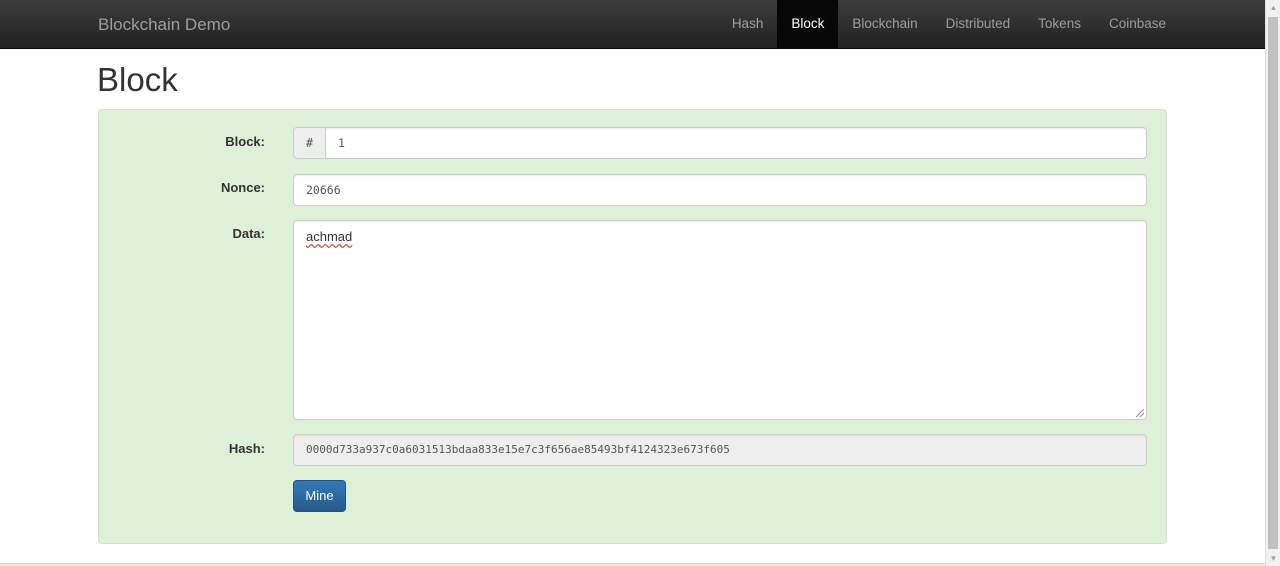 This screenshot has height=566, width=1280. Describe the element at coordinates (1140, 413) in the screenshot. I see `resize-grip-icon` at that location.